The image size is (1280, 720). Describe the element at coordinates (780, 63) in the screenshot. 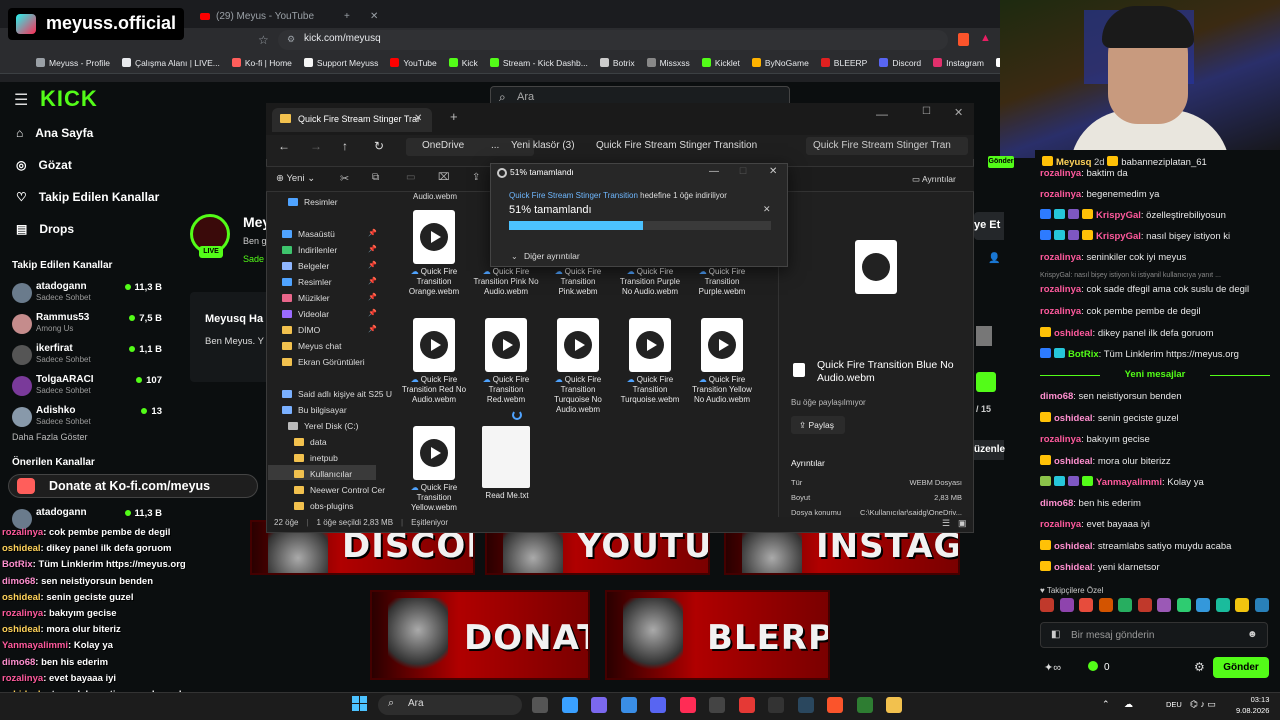

I see `bookmark-item: ByNoGame` at that location.